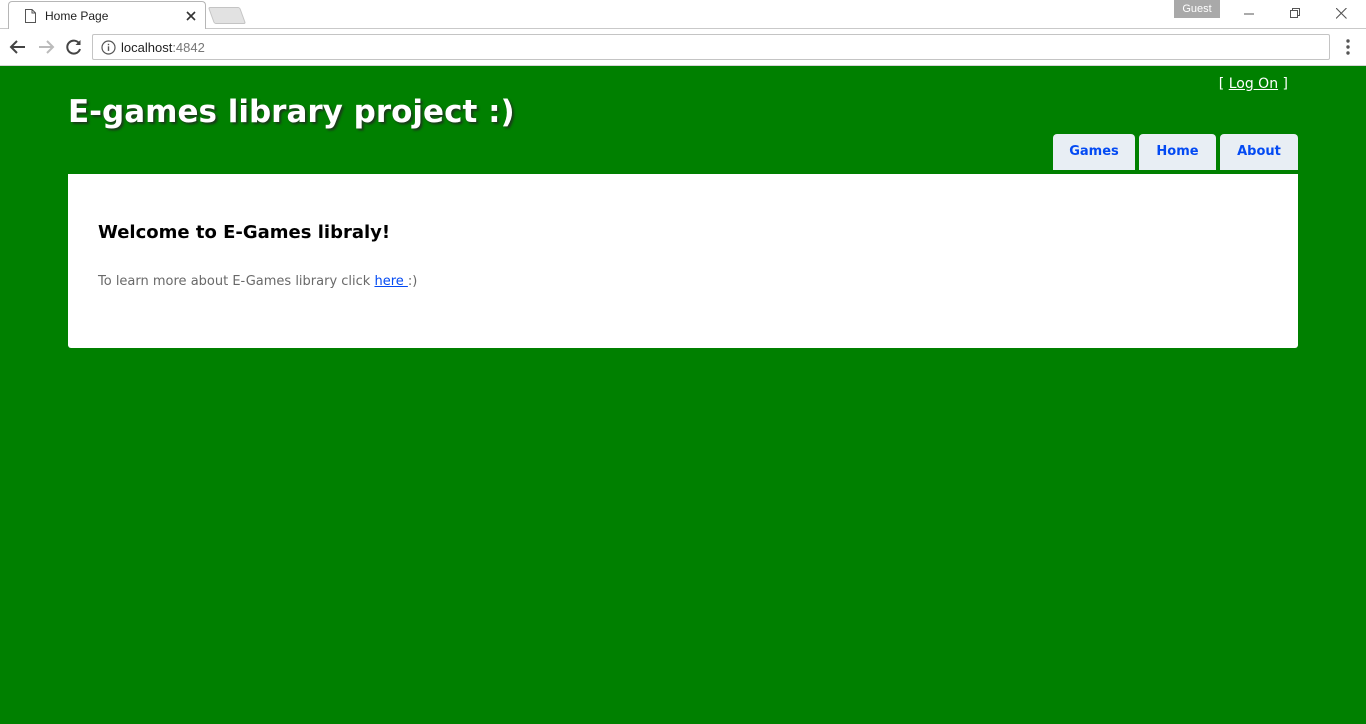 The height and width of the screenshot is (724, 1366). Describe the element at coordinates (1259, 152) in the screenshot. I see `menu-item-about: About` at that location.